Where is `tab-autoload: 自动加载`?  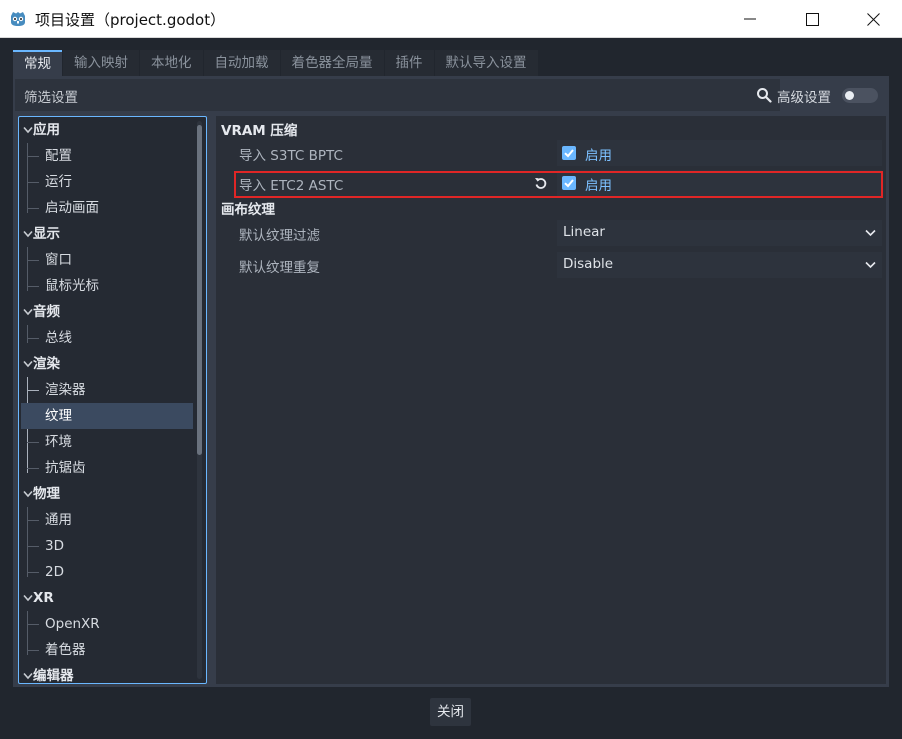
tab-autoload: 自动加载 is located at coordinates (241, 63).